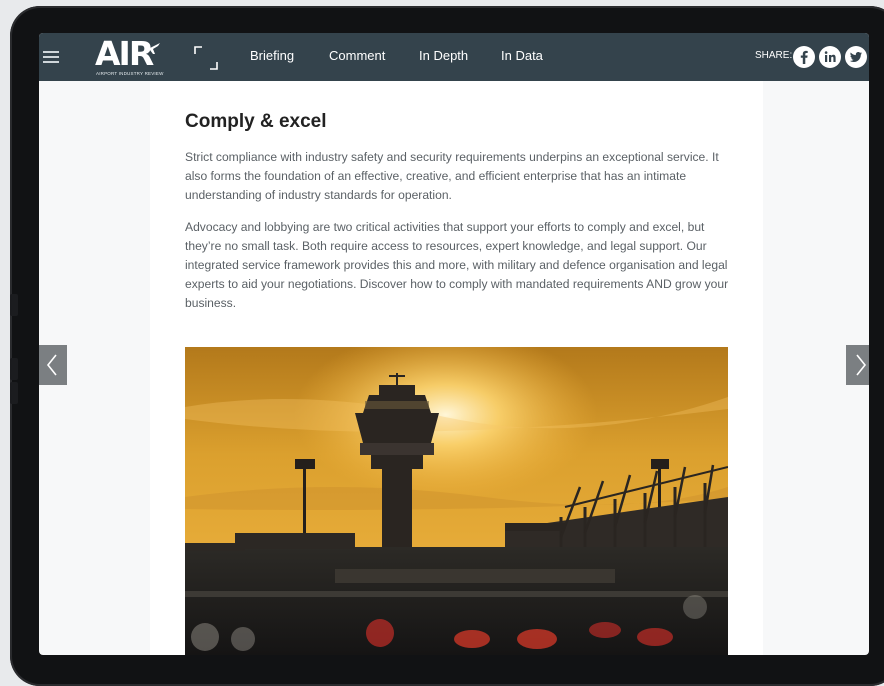 This screenshot has height=686, width=884. What do you see at coordinates (153, 48) in the screenshot?
I see `airplane-icon` at bounding box center [153, 48].